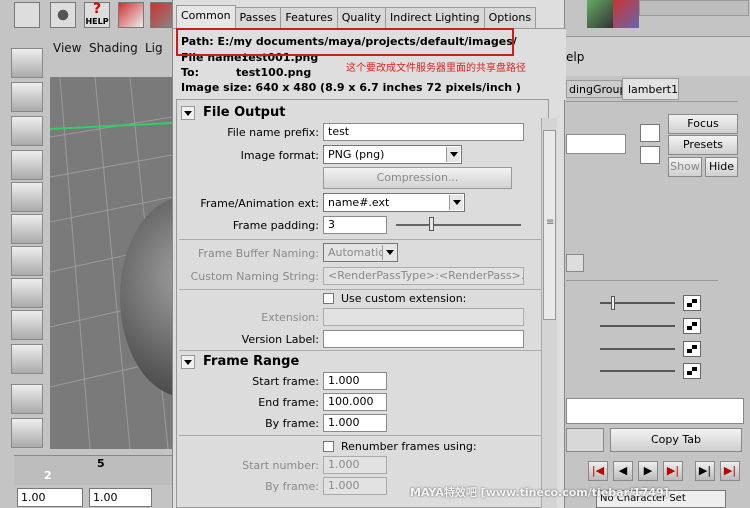  What do you see at coordinates (67, 48) in the screenshot?
I see `panel-menu-view: View` at bounding box center [67, 48].